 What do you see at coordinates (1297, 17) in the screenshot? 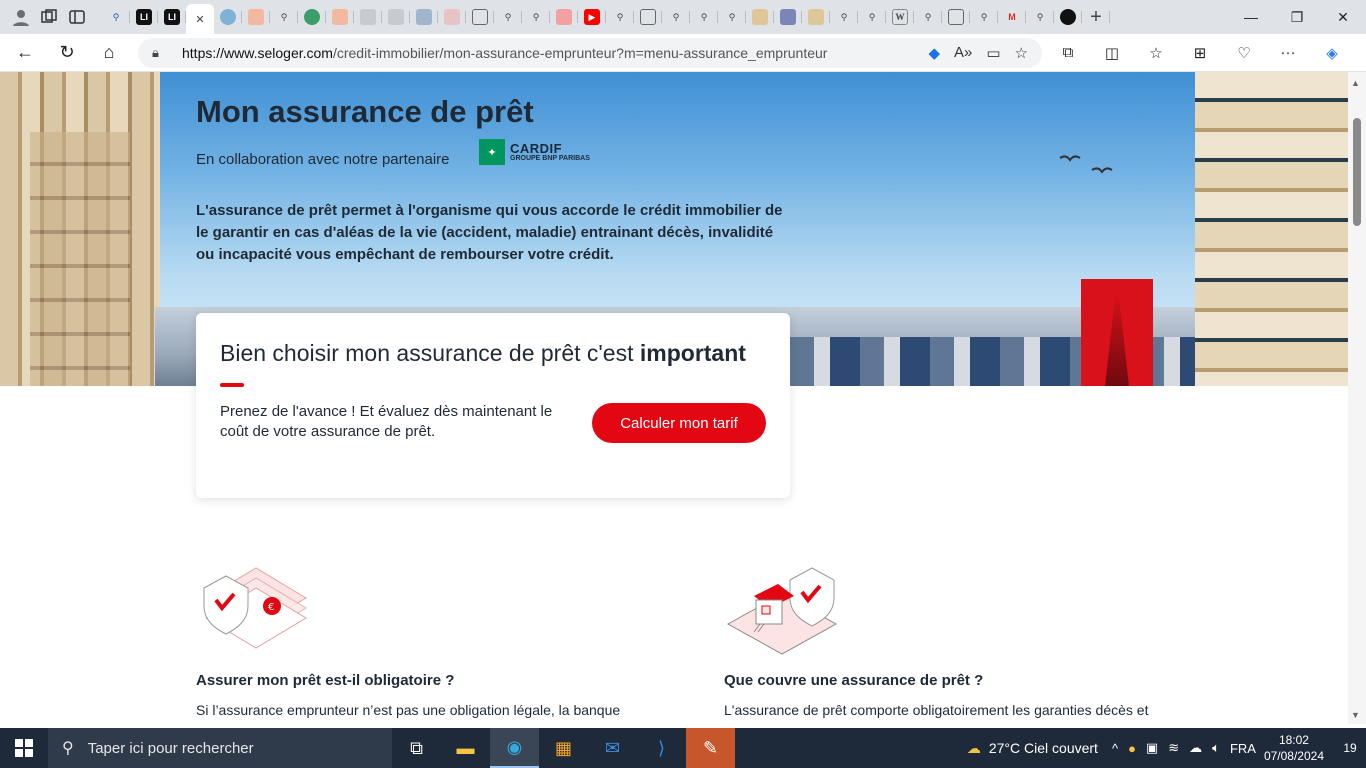
I see `restore-button: ❐` at bounding box center [1297, 17].